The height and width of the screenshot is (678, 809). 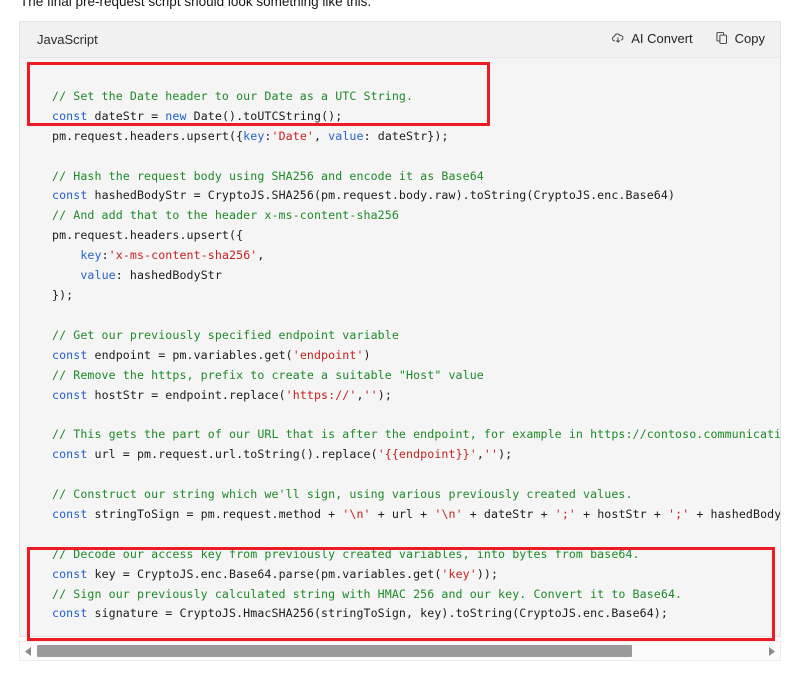 I want to click on horizontal-scrollbar, so click(x=400, y=651).